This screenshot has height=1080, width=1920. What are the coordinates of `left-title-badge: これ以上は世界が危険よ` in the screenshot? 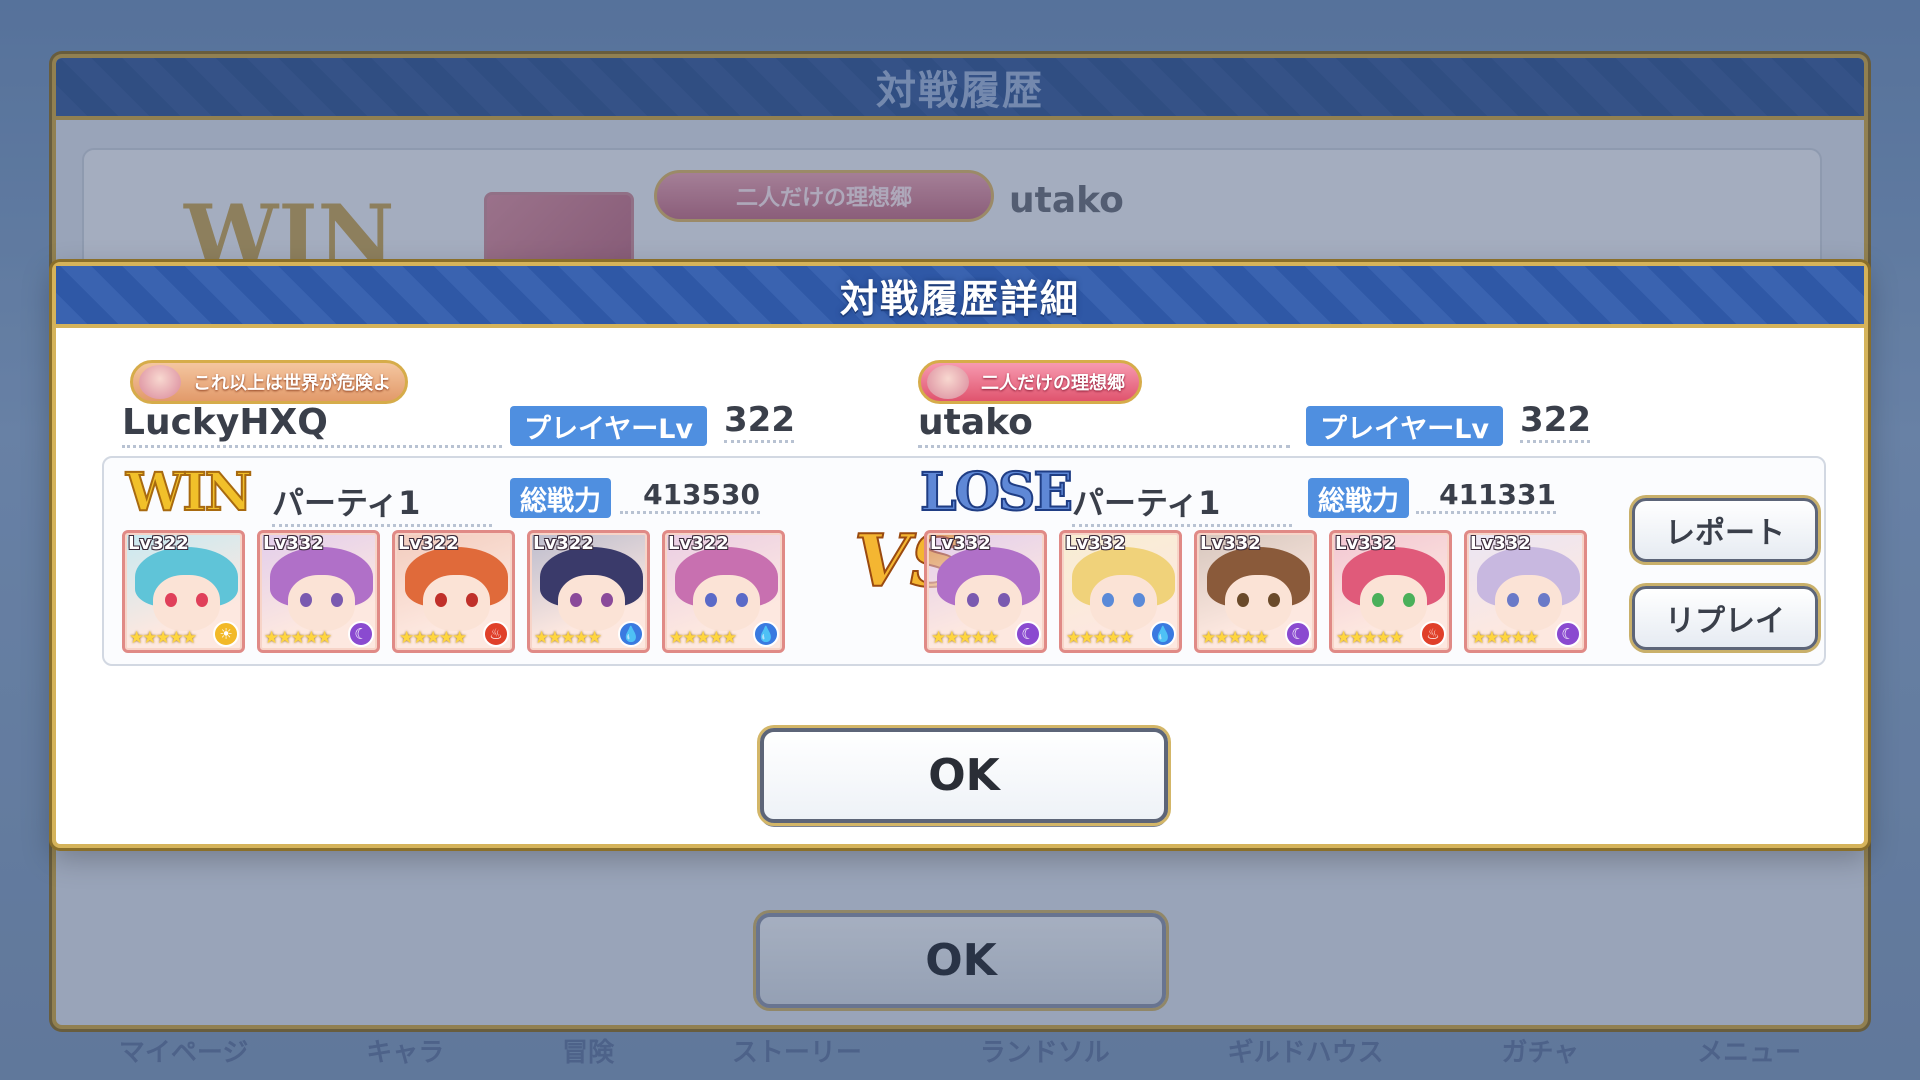 It's located at (269, 382).